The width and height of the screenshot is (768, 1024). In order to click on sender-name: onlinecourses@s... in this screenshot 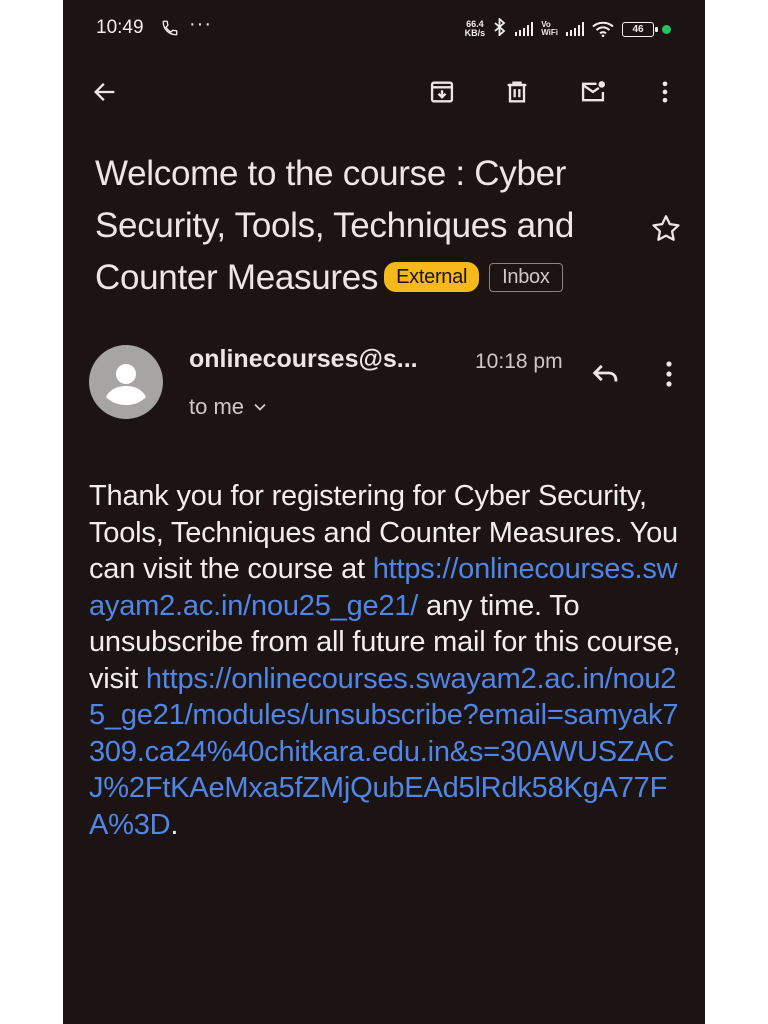, I will do `click(303, 359)`.